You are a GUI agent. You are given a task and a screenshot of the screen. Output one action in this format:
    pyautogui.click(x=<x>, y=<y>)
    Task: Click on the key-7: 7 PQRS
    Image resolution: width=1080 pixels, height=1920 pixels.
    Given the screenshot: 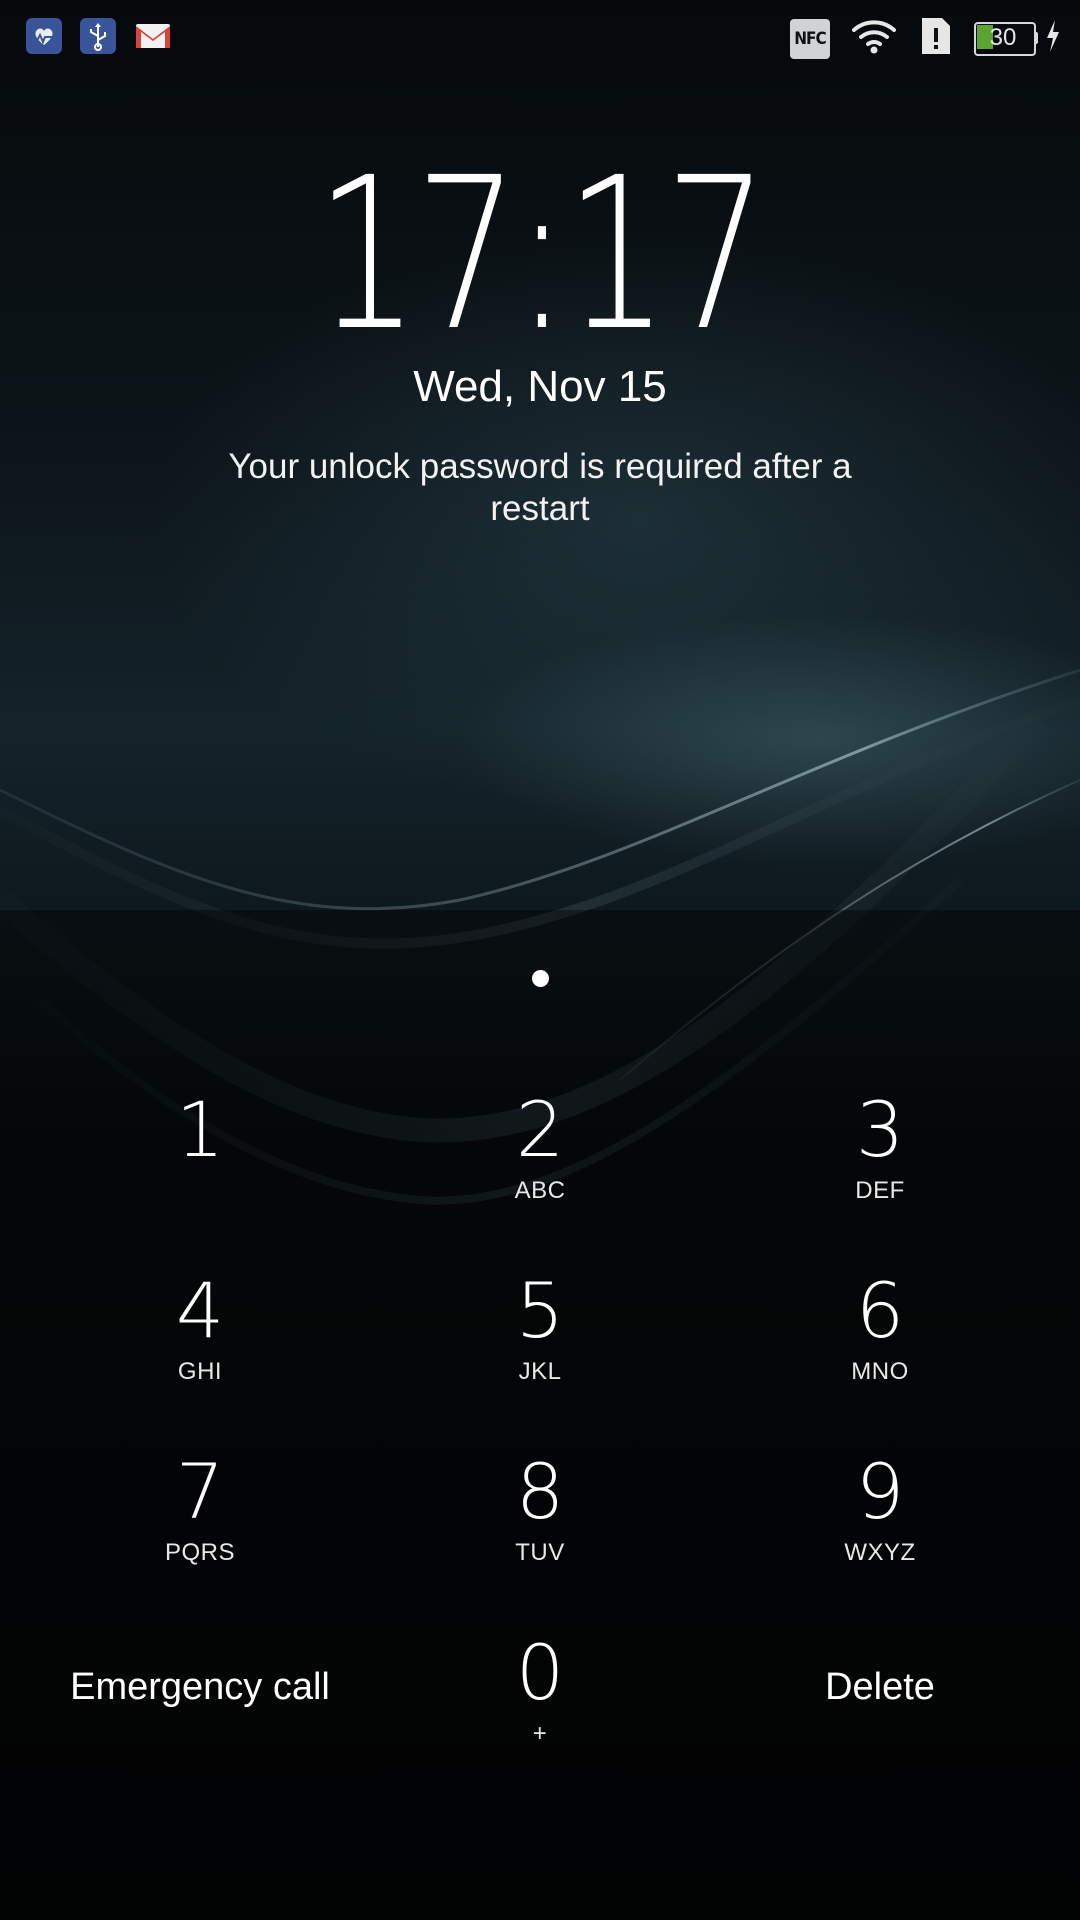 What is the action you would take?
    pyautogui.click(x=200, y=1522)
    